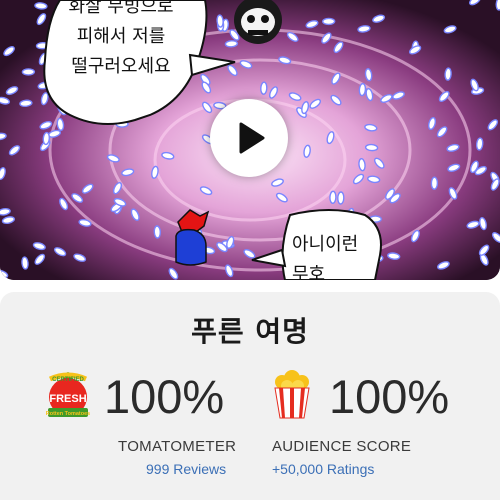 The height and width of the screenshot is (500, 500). What do you see at coordinates (309, 272) in the screenshot?
I see `speech-line: 무호` at bounding box center [309, 272].